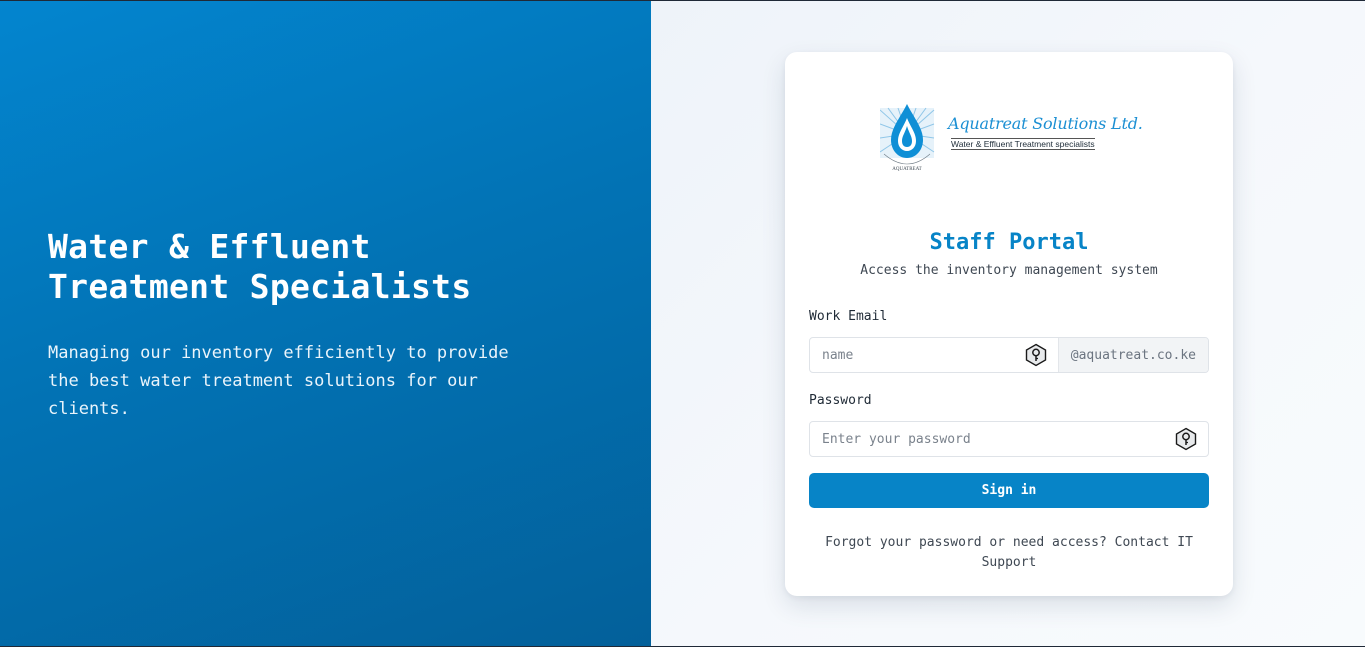 The height and width of the screenshot is (647, 1365). Describe the element at coordinates (209, 246) in the screenshot. I see `hero-title-line-1: Water & Effluent` at that location.